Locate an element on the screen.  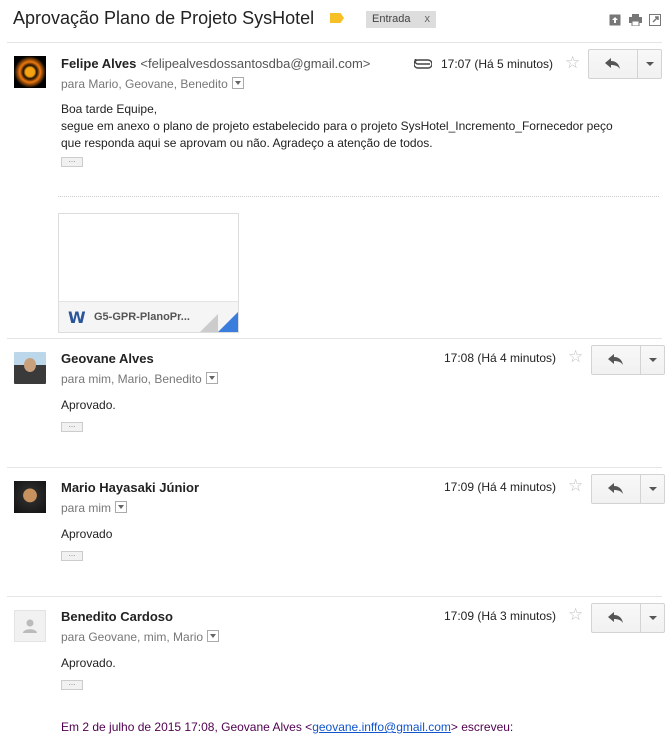
label-chip-inbox: Entrada x is located at coordinates (401, 19).